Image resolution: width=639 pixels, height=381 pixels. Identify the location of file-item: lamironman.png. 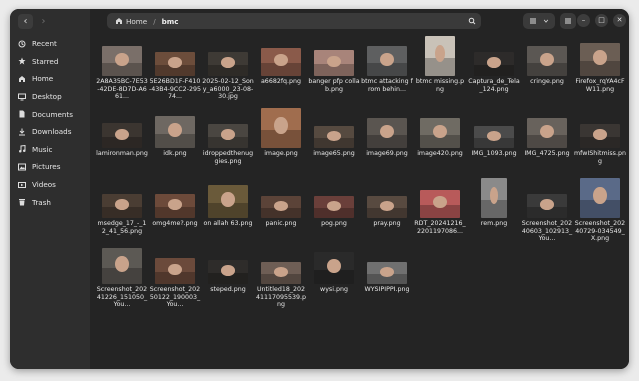
(122, 133).